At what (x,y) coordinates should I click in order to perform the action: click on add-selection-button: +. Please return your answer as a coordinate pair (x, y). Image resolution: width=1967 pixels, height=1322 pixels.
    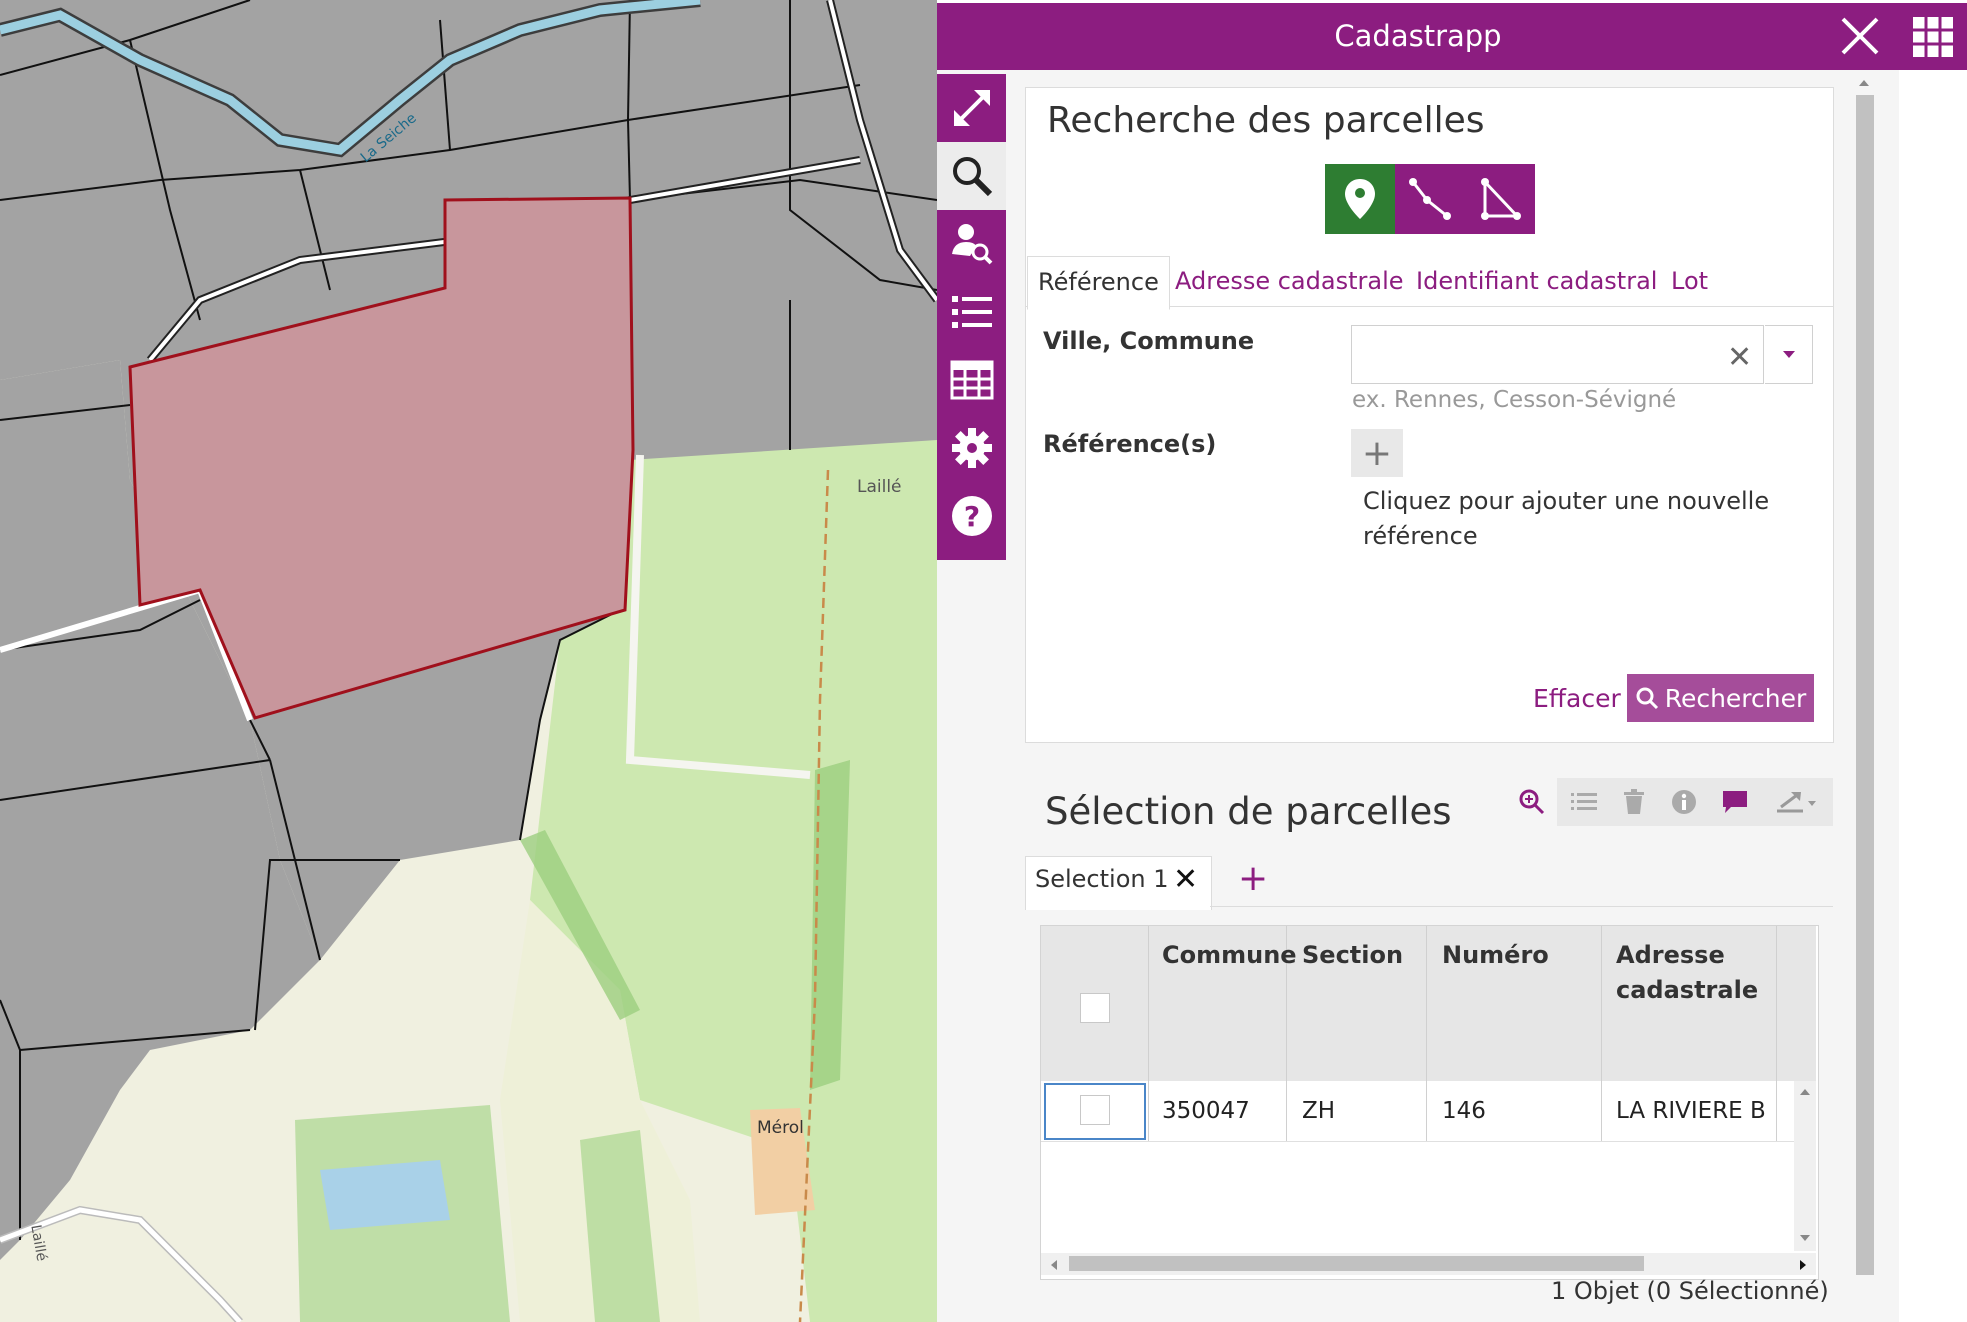
    Looking at the image, I should click on (1253, 878).